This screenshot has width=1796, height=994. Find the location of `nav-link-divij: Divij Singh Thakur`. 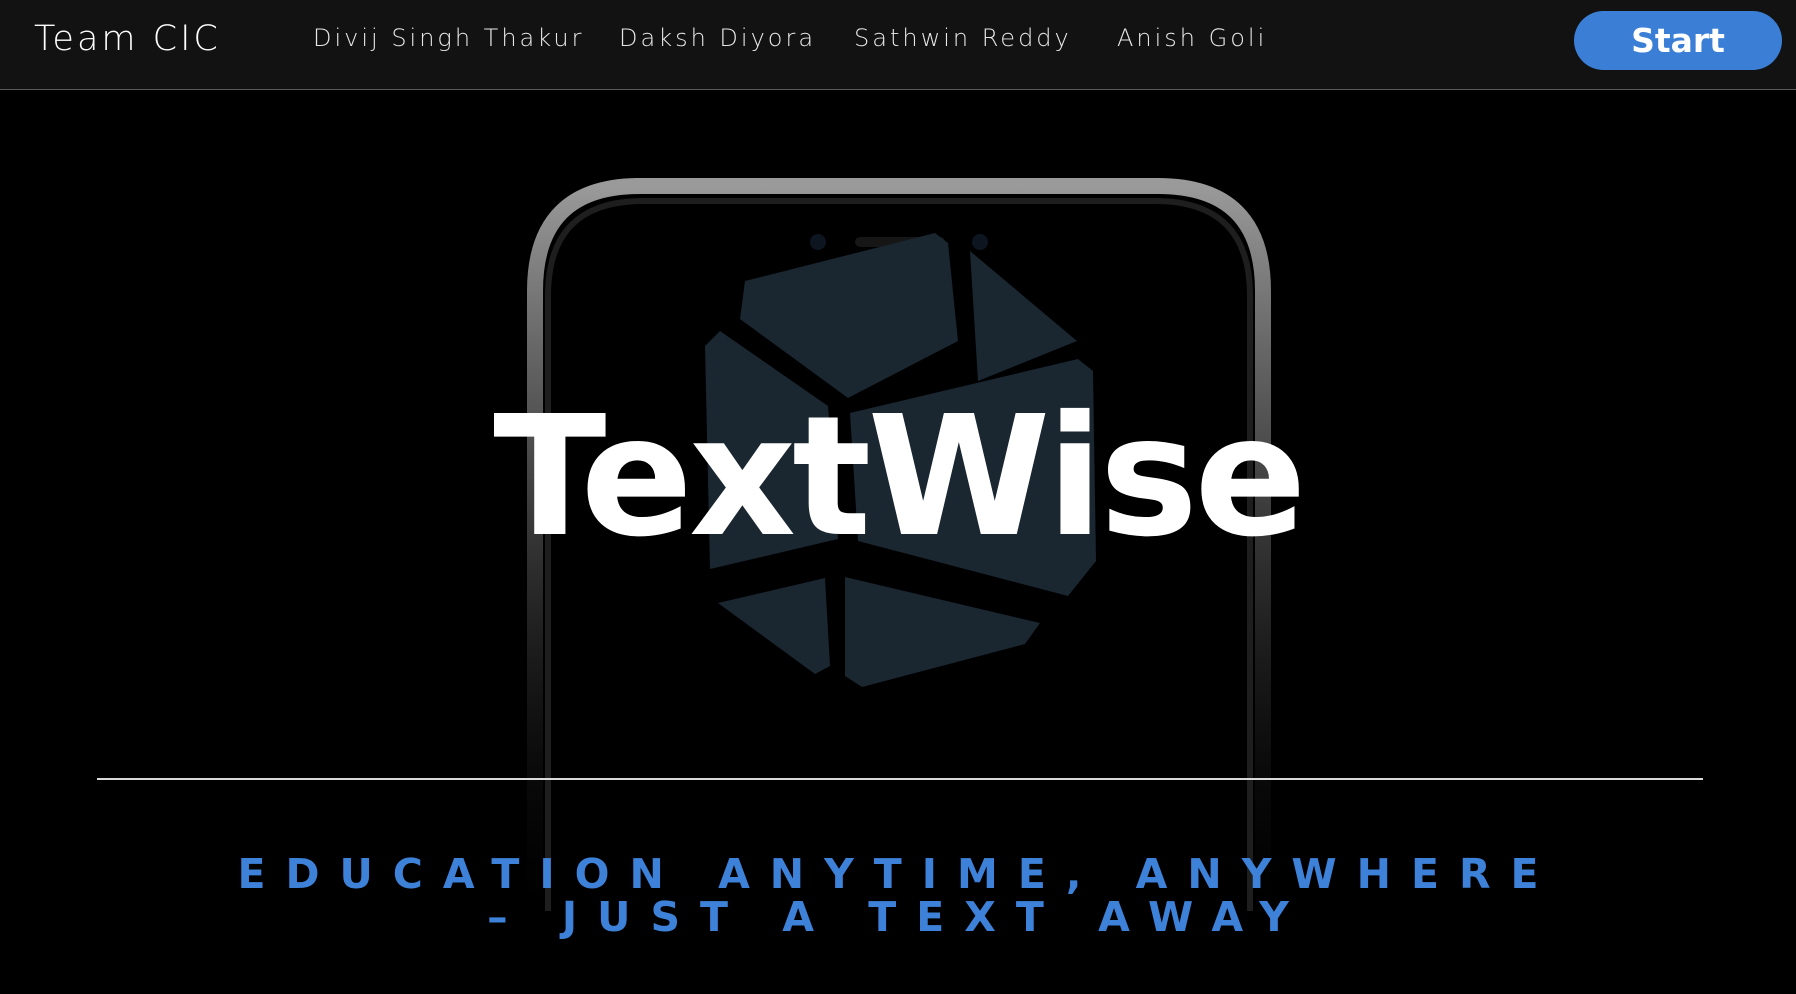

nav-link-divij: Divij Singh Thakur is located at coordinates (449, 38).